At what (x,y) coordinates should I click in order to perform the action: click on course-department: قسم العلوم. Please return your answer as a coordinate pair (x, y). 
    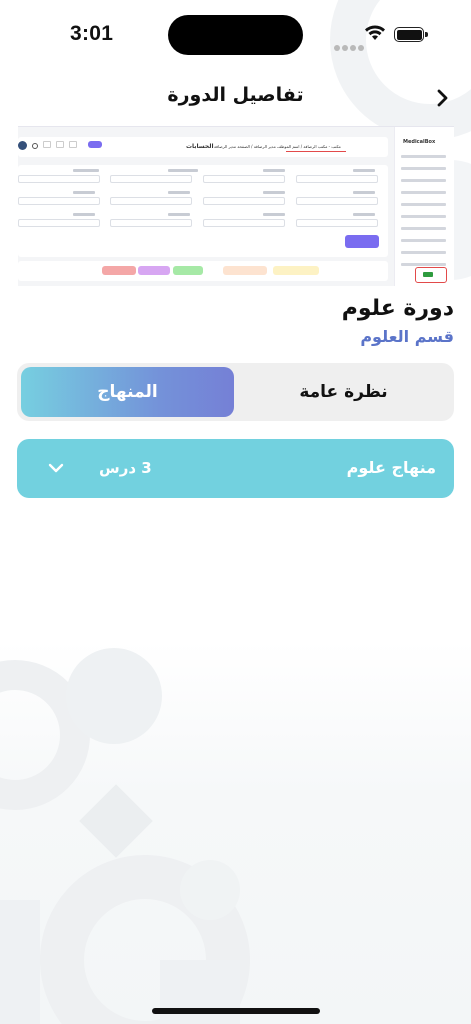
    Looking at the image, I should click on (407, 336).